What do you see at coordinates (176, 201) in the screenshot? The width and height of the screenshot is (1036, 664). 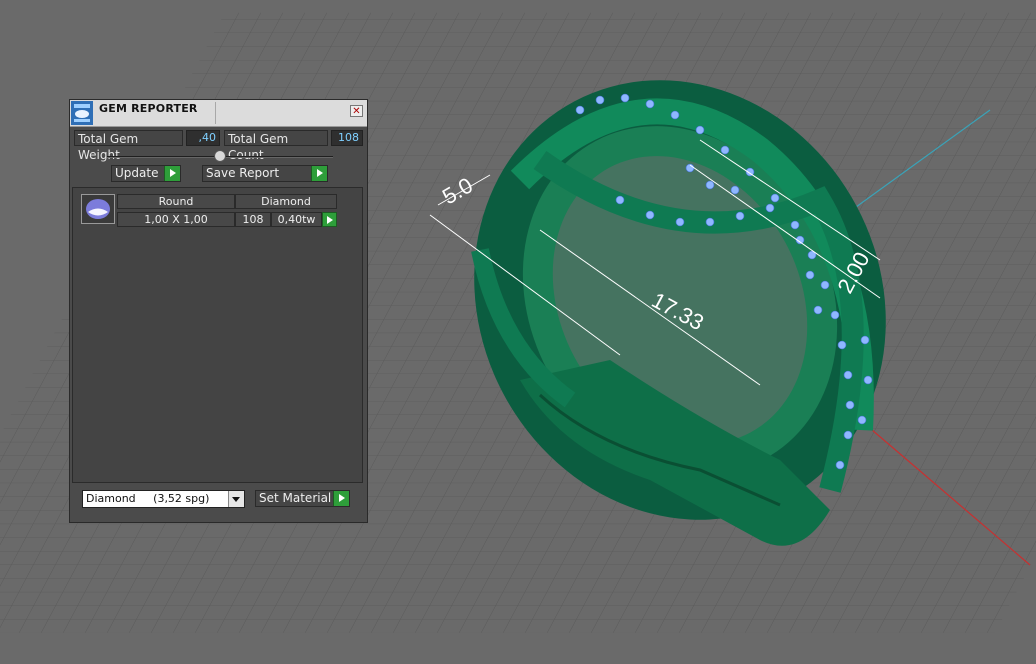 I see `gem-shape-header: Round` at bounding box center [176, 201].